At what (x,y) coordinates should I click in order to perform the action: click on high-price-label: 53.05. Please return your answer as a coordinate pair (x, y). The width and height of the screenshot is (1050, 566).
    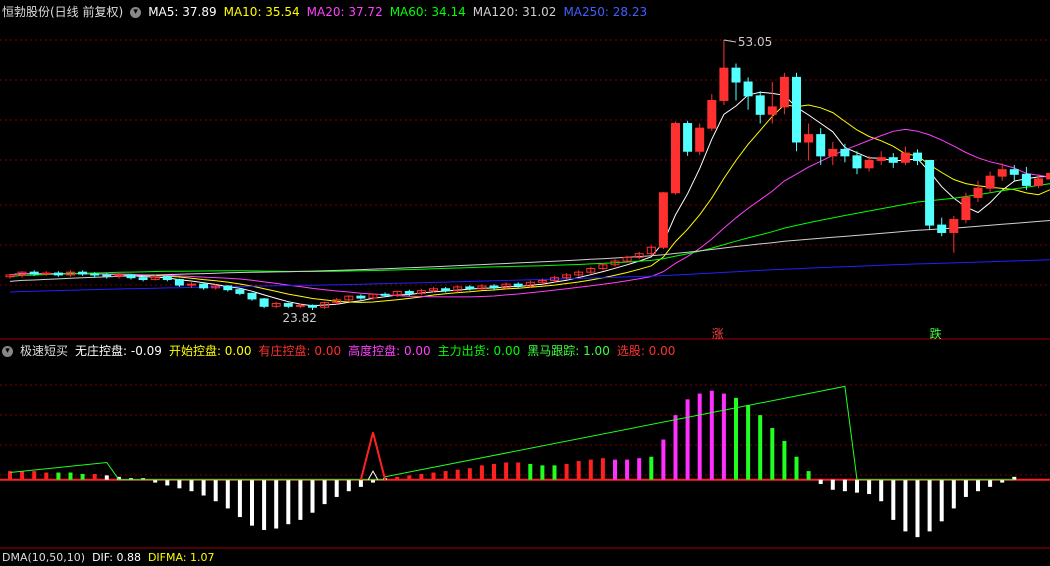
    Looking at the image, I should click on (755, 42).